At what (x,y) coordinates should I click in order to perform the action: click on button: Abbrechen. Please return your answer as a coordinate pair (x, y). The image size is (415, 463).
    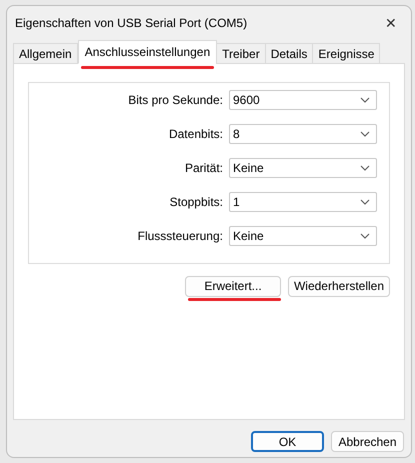
    Looking at the image, I should click on (367, 441).